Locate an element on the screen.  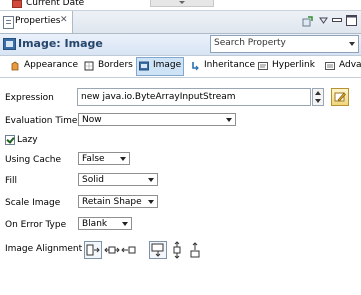
previous-view-strip: Current Date is located at coordinates (180, 5).